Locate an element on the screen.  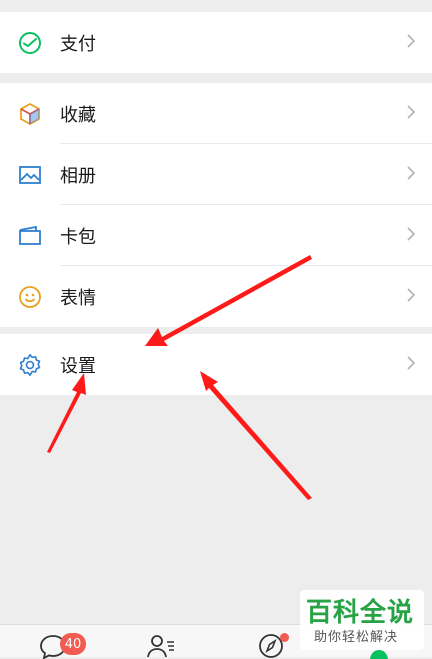
cube-icon is located at coordinates (30, 114).